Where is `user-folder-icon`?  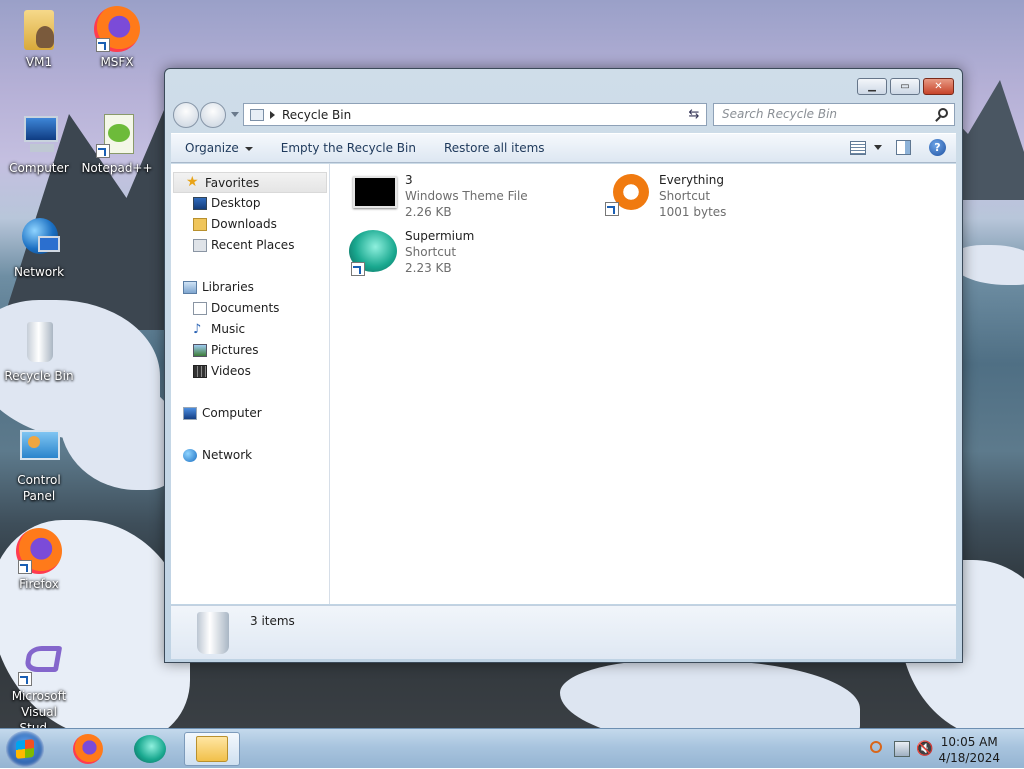 user-folder-icon is located at coordinates (39, 29).